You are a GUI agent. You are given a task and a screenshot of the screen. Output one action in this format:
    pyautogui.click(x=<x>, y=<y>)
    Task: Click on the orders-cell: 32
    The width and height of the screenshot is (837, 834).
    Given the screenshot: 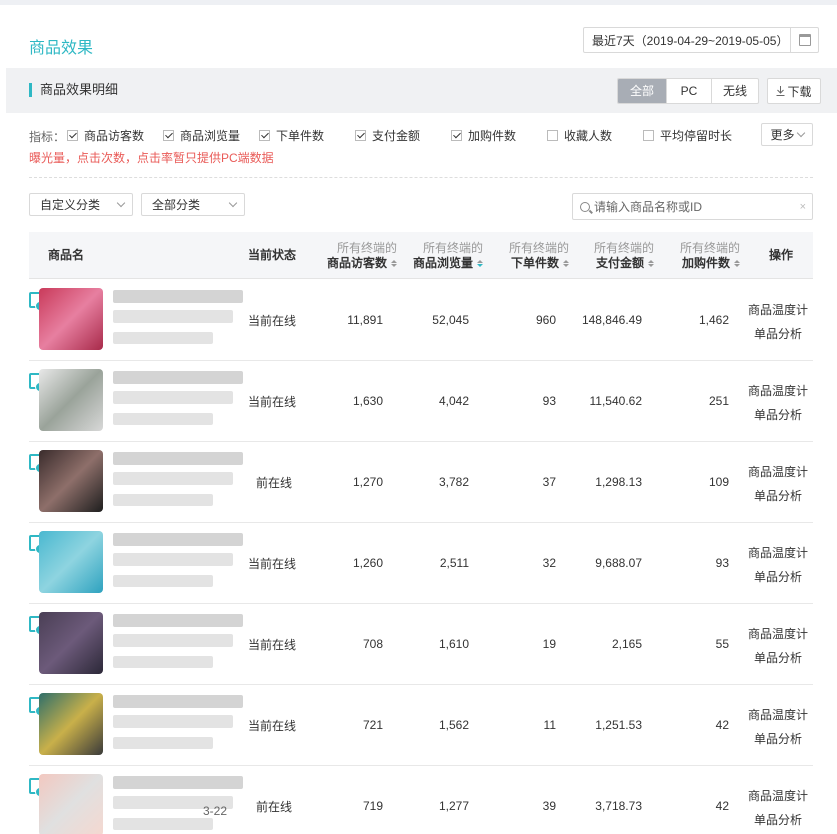 What is the action you would take?
    pyautogui.click(x=525, y=563)
    